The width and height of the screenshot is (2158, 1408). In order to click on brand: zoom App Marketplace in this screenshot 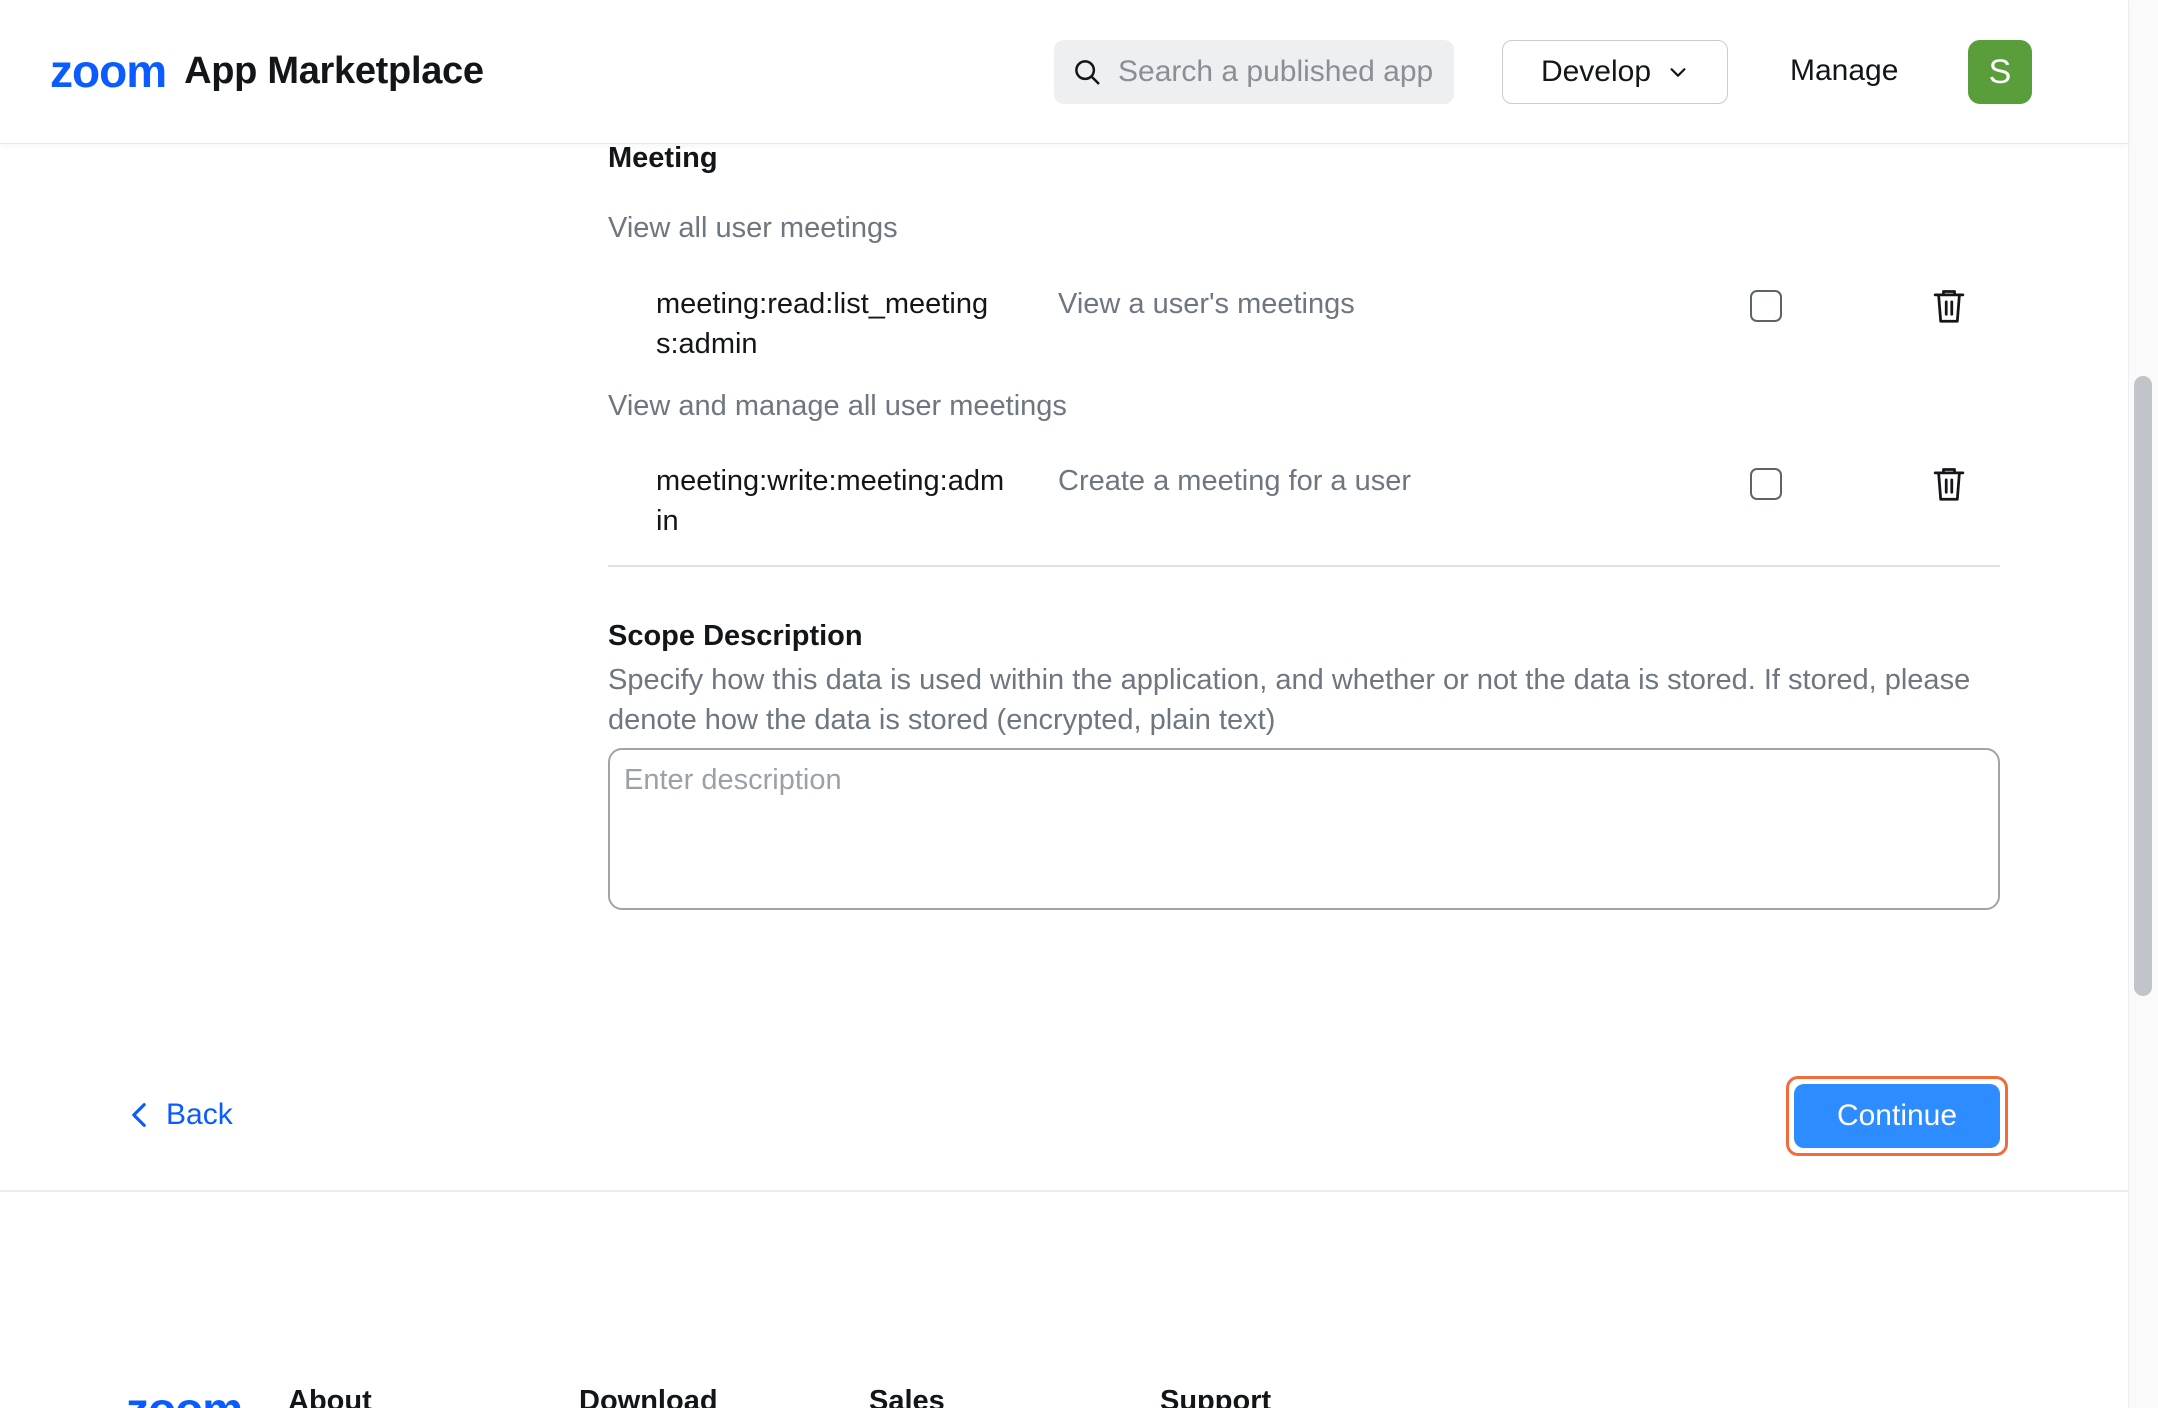, I will do `click(267, 71)`.